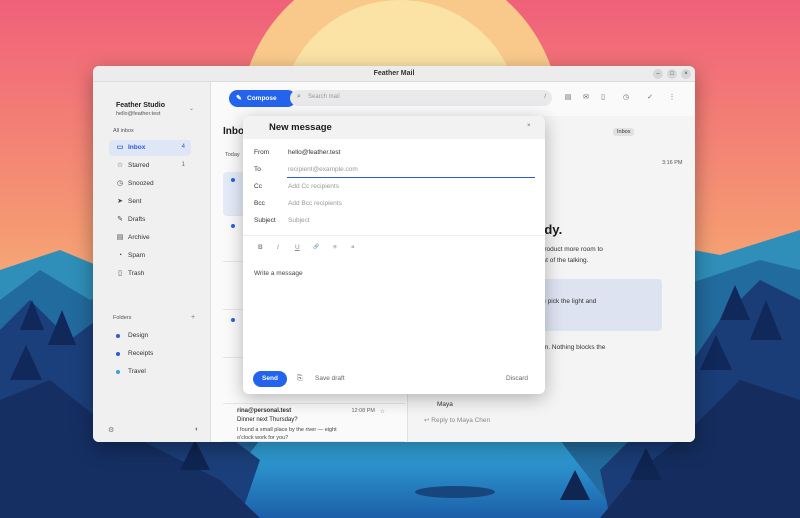  Describe the element at coordinates (138, 335) in the screenshot. I see `folder-label: Design` at that location.